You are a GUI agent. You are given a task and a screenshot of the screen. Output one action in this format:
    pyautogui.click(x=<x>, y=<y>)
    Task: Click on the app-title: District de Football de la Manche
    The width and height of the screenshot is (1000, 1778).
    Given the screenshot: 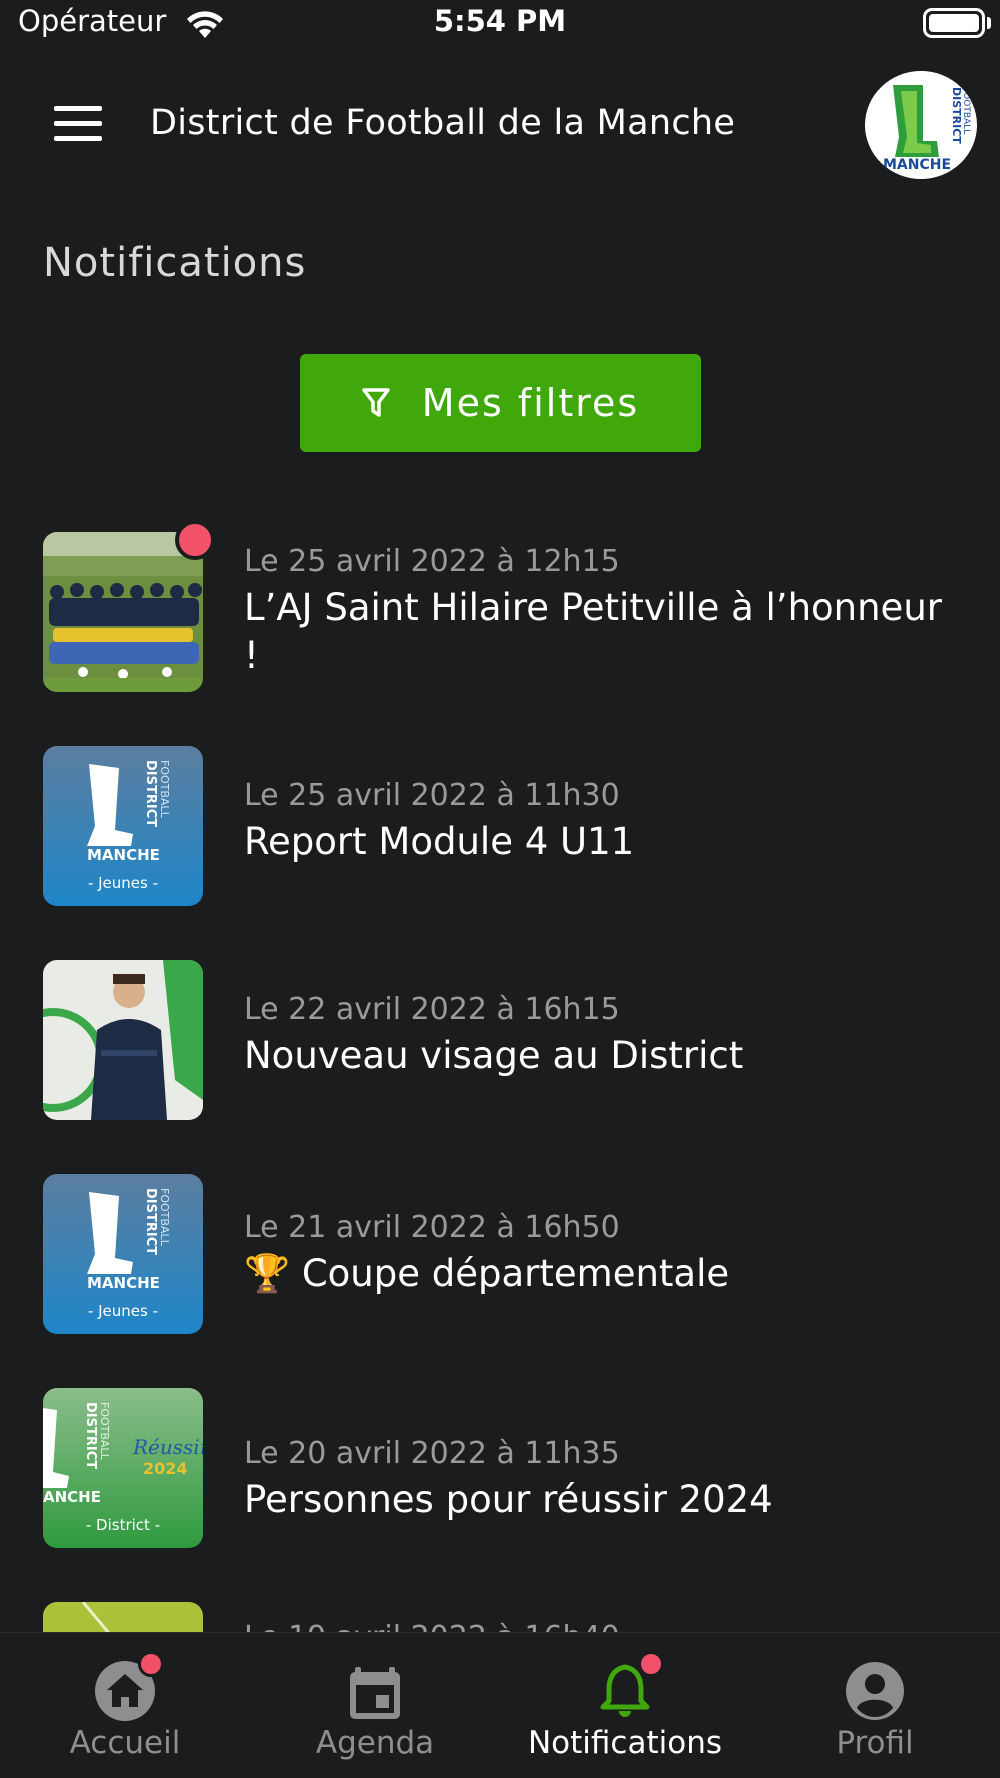 What is the action you would take?
    pyautogui.click(x=443, y=123)
    